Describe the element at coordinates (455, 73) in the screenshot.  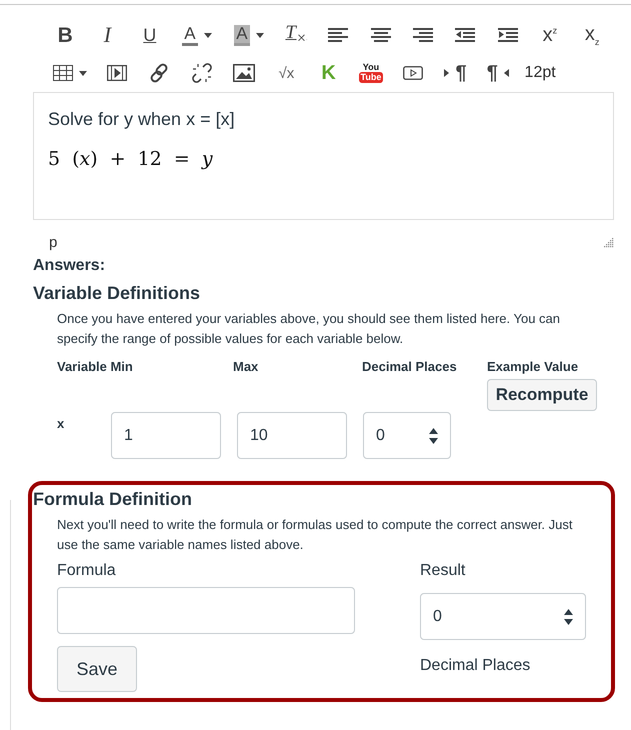
I see `ltr-button: ¶` at that location.